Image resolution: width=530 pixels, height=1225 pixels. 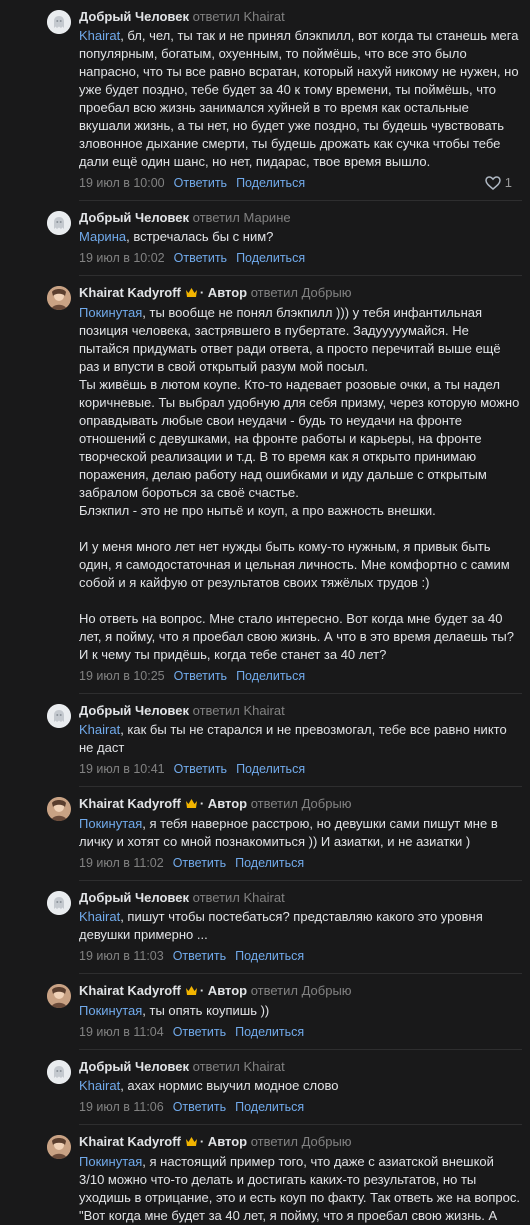 What do you see at coordinates (121, 1032) in the screenshot?
I see `comment-date: 19 июл в 11:04` at bounding box center [121, 1032].